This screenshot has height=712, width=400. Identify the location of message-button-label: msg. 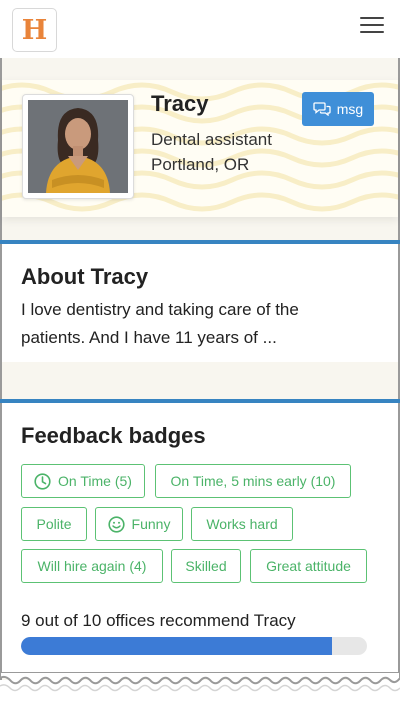
(350, 109).